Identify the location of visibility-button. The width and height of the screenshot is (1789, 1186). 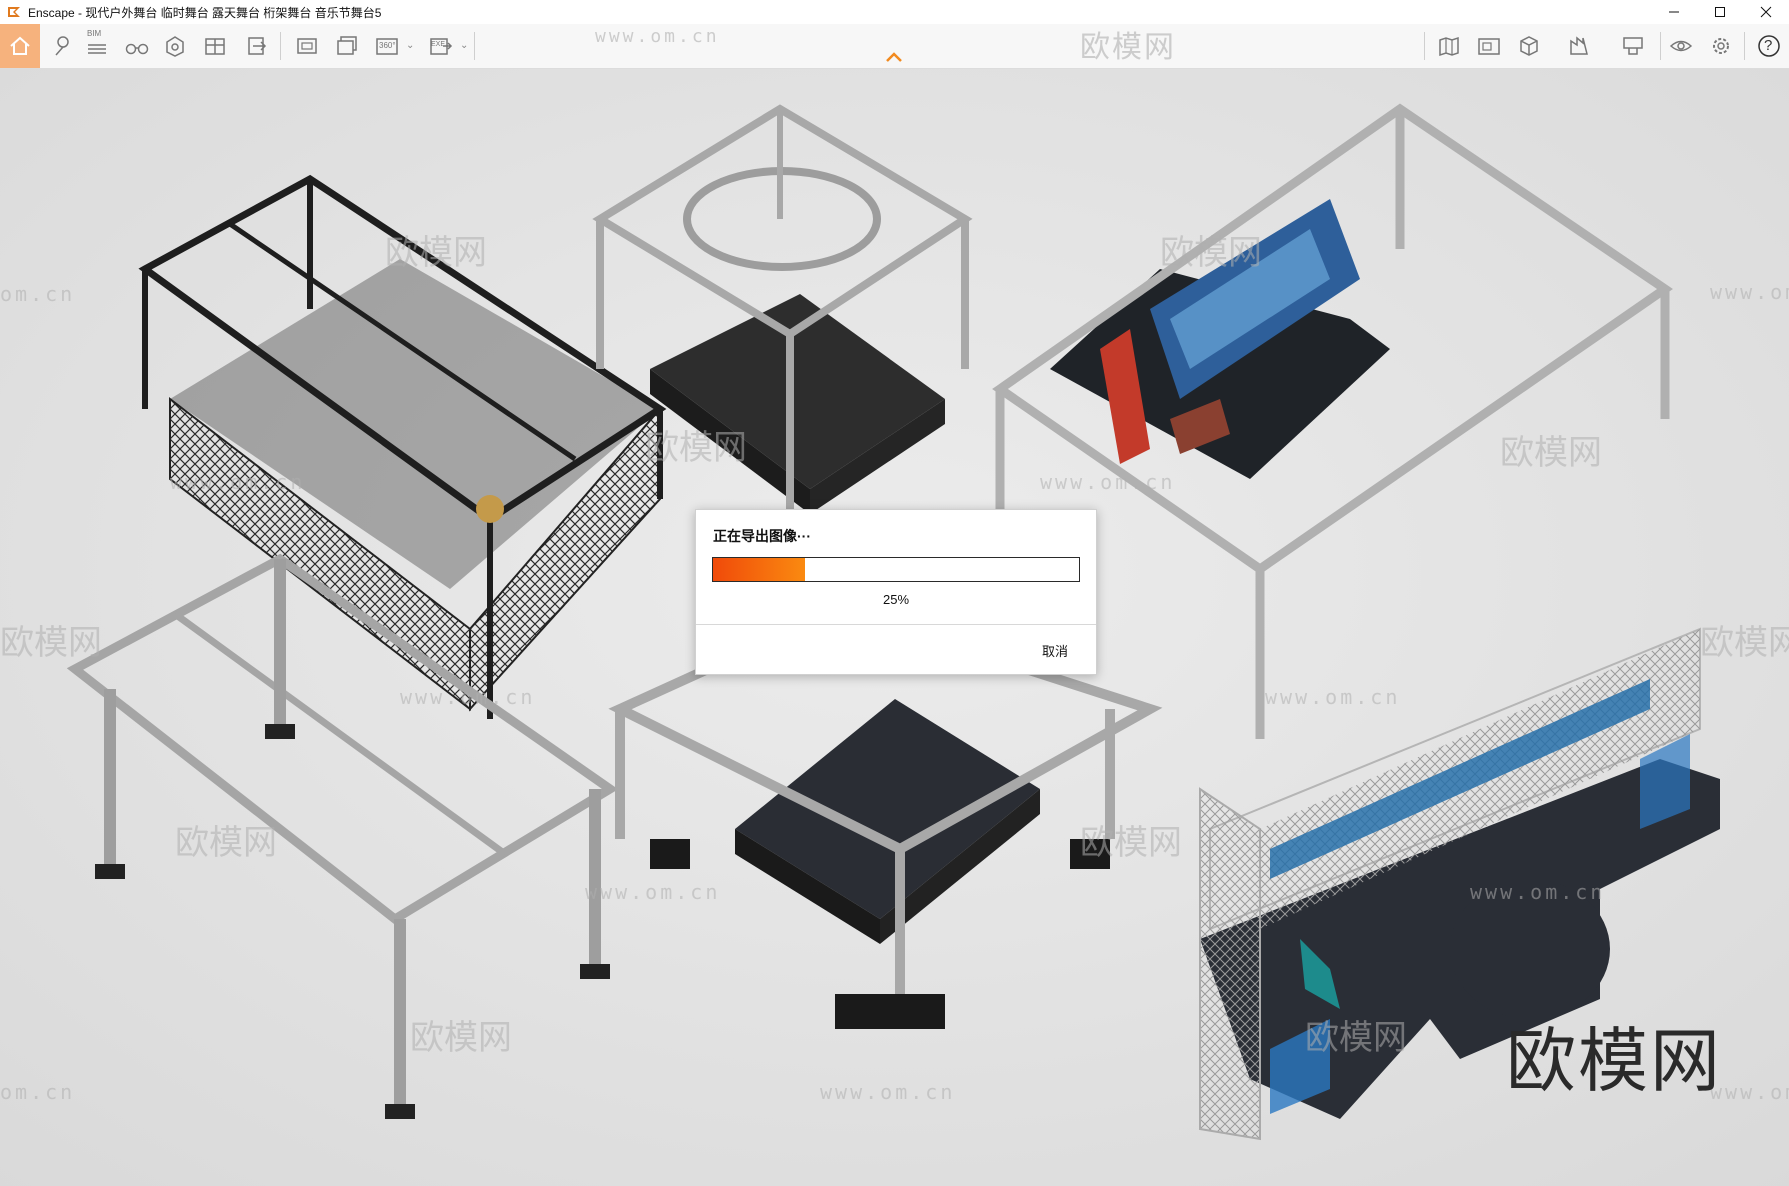
(1681, 46).